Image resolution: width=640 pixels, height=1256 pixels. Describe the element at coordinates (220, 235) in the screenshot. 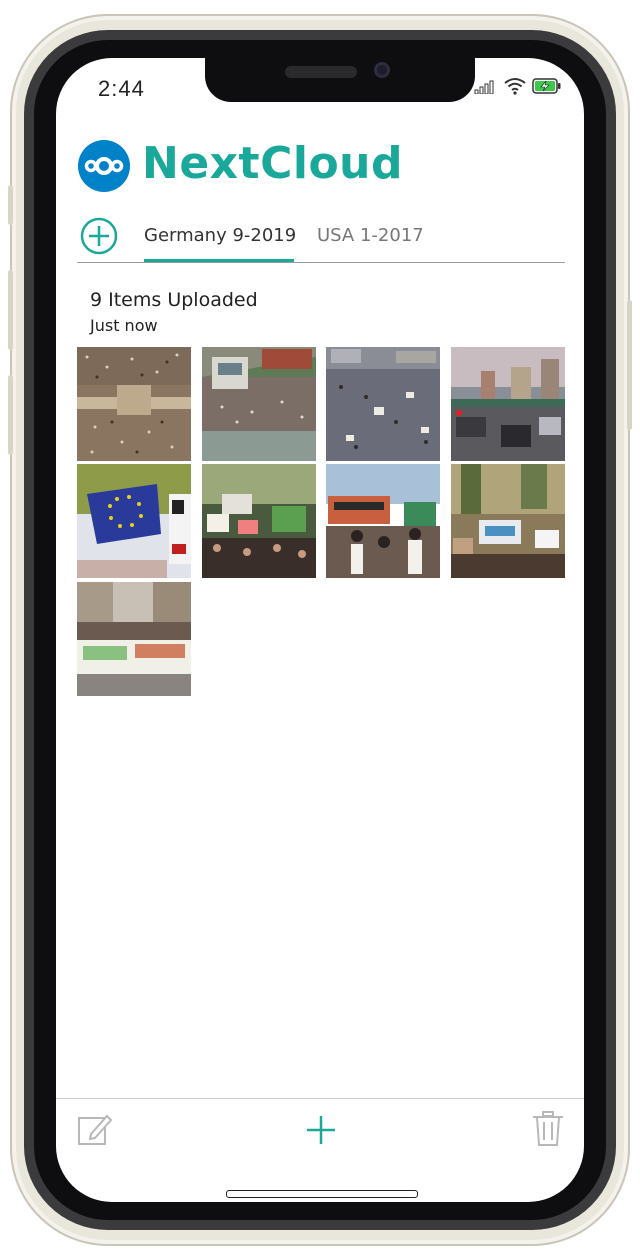

I see `tab-germany: Germany 9-2019` at that location.